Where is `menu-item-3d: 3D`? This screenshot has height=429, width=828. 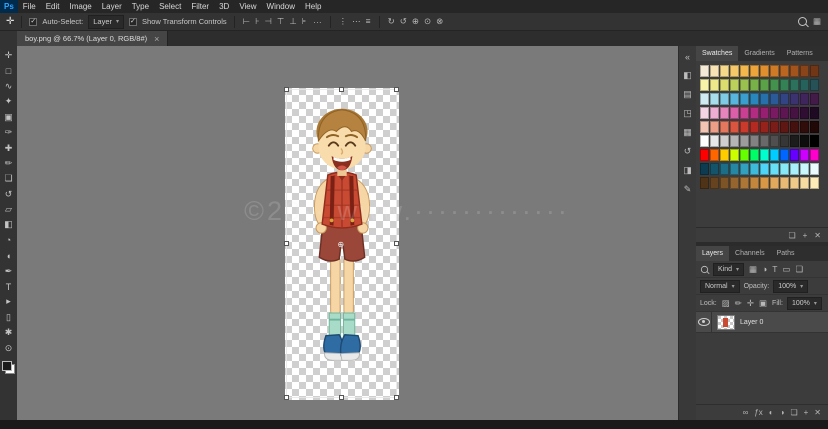
menu-item-3d: 3D is located at coordinates (224, 6).